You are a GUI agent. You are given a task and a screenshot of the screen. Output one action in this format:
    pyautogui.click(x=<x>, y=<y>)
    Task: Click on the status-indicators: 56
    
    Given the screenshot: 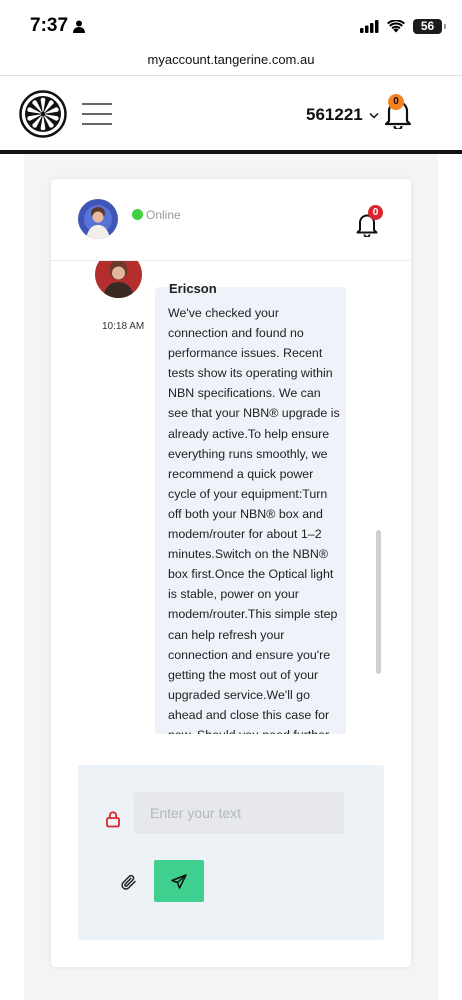 What is the action you would take?
    pyautogui.click(x=403, y=26)
    